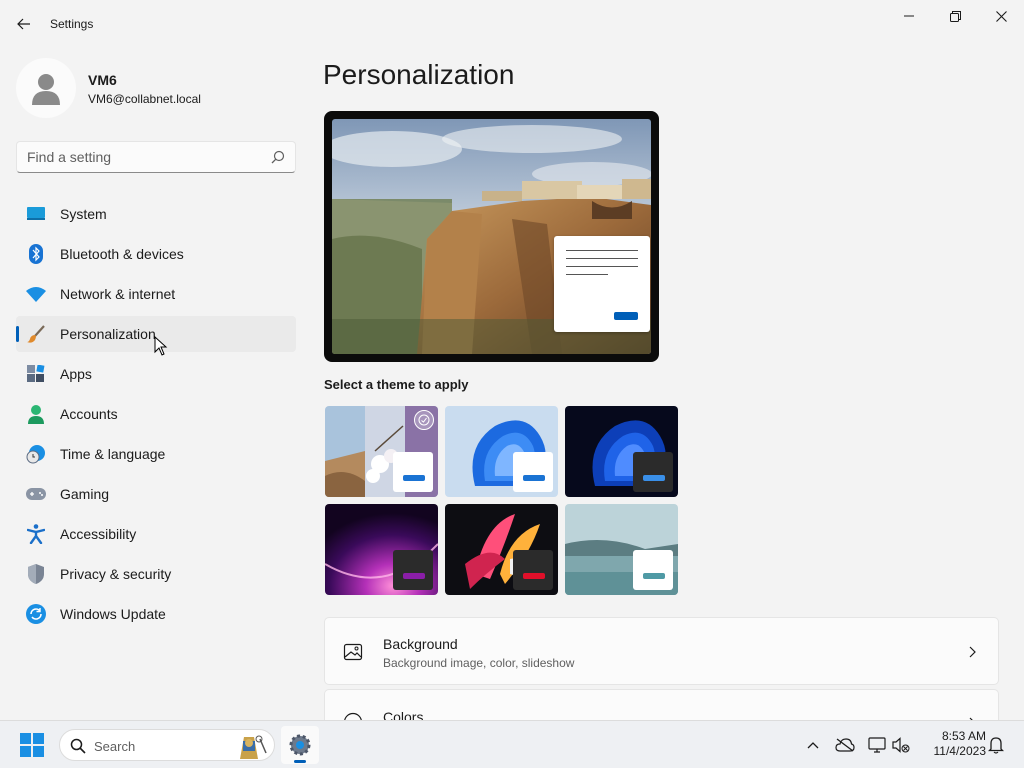 The image size is (1024, 768). I want to click on sidebar-item-accounts: Accounts, so click(156, 414).